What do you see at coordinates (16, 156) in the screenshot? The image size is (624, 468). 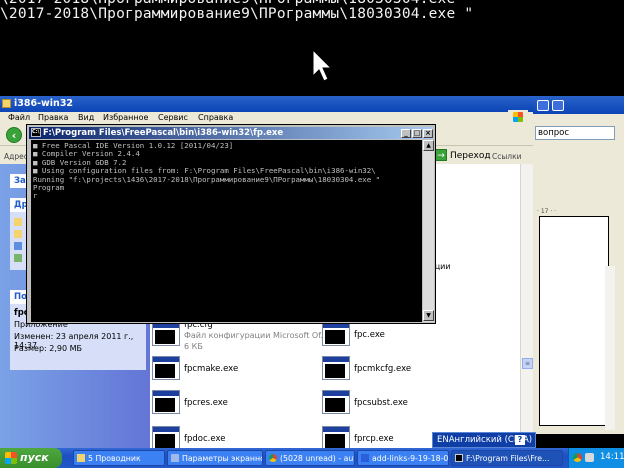 I see `address-label: Адрес` at bounding box center [16, 156].